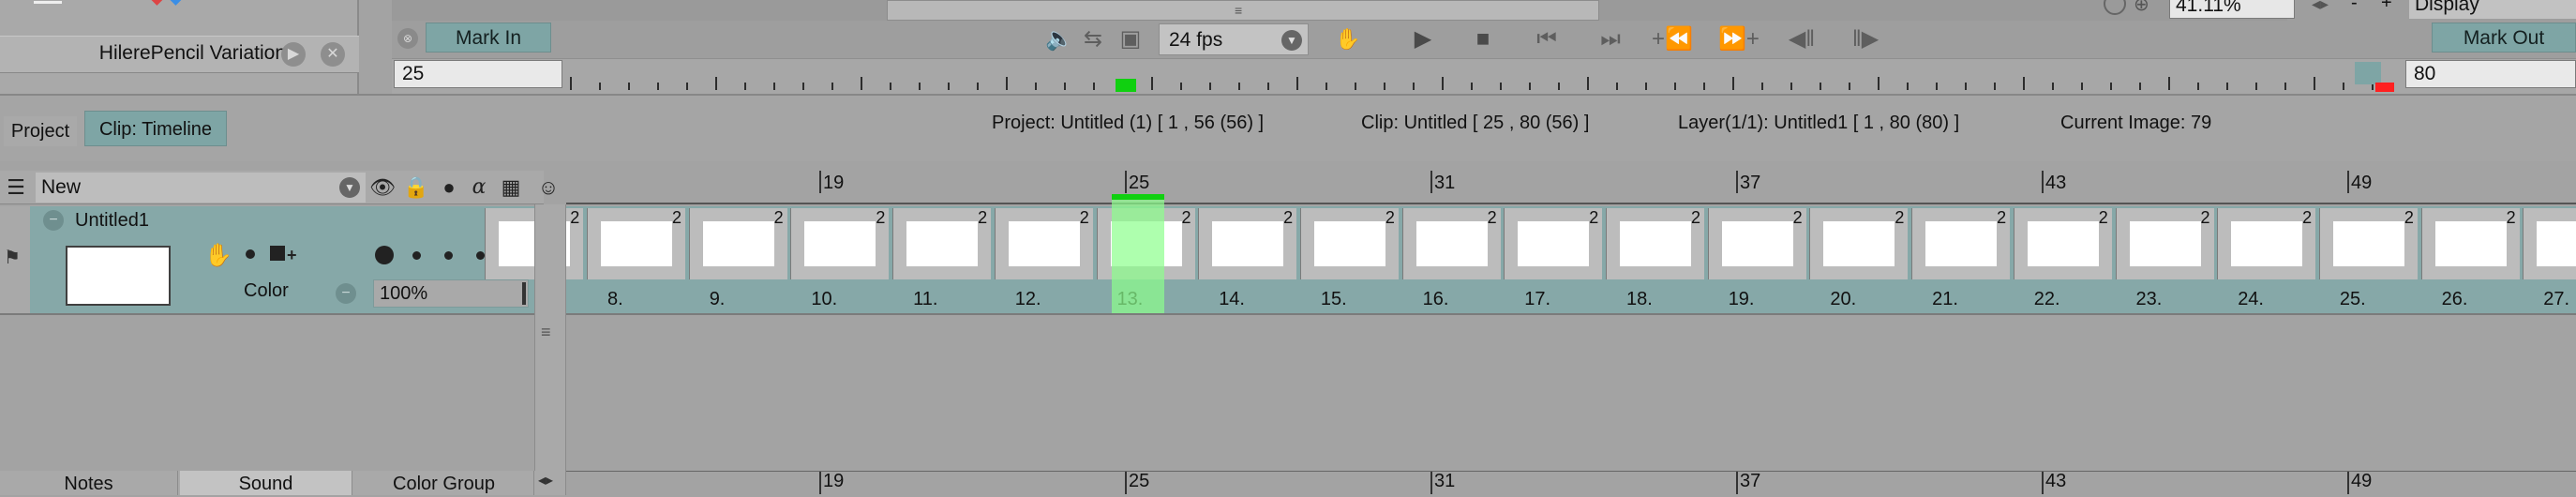 The width and height of the screenshot is (2576, 497). I want to click on scroll-arrows-icon: ◂▸, so click(545, 480).